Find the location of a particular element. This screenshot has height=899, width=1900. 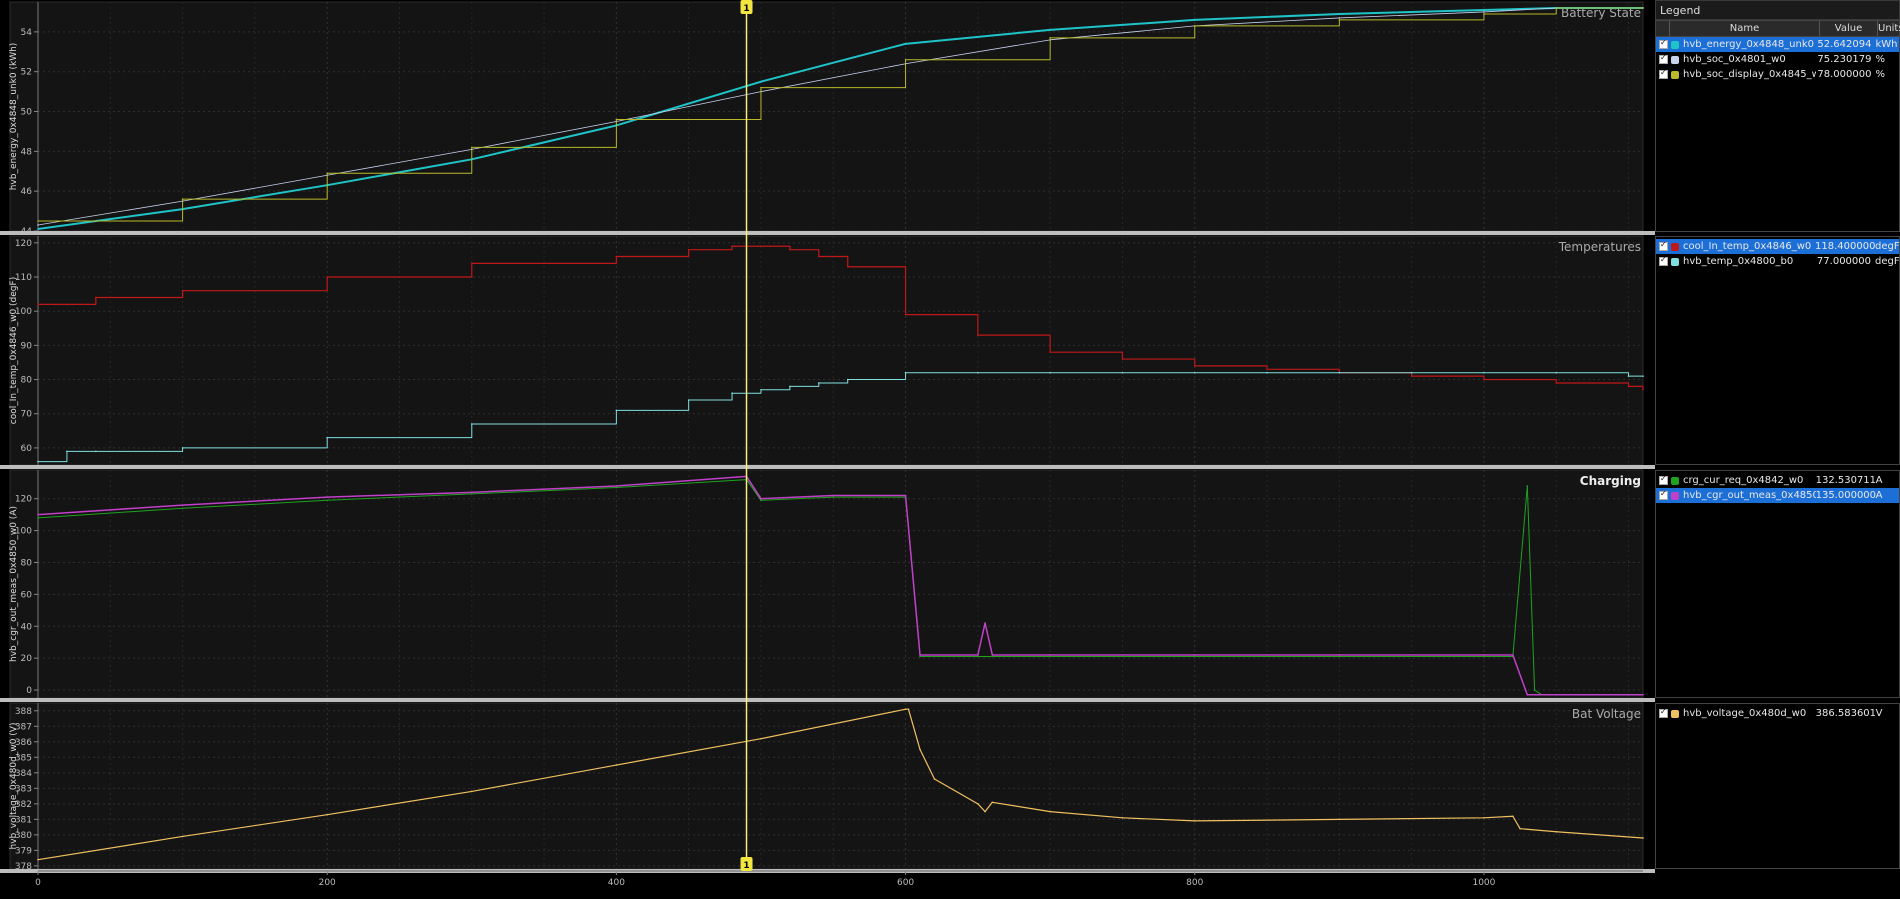

legend-signal-name: cool_In_temp_0x4846_w0 is located at coordinates (1747, 246).